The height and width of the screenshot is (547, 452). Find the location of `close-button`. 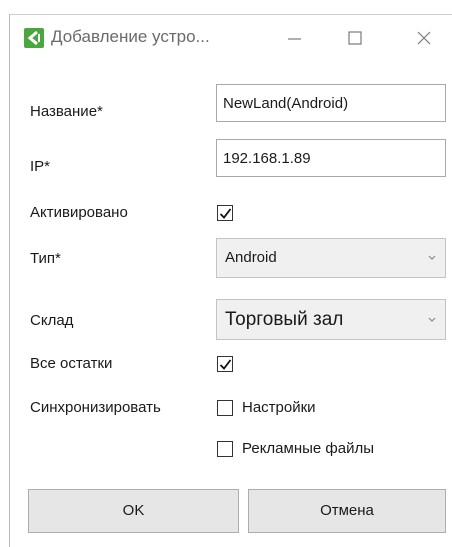

close-button is located at coordinates (424, 38).